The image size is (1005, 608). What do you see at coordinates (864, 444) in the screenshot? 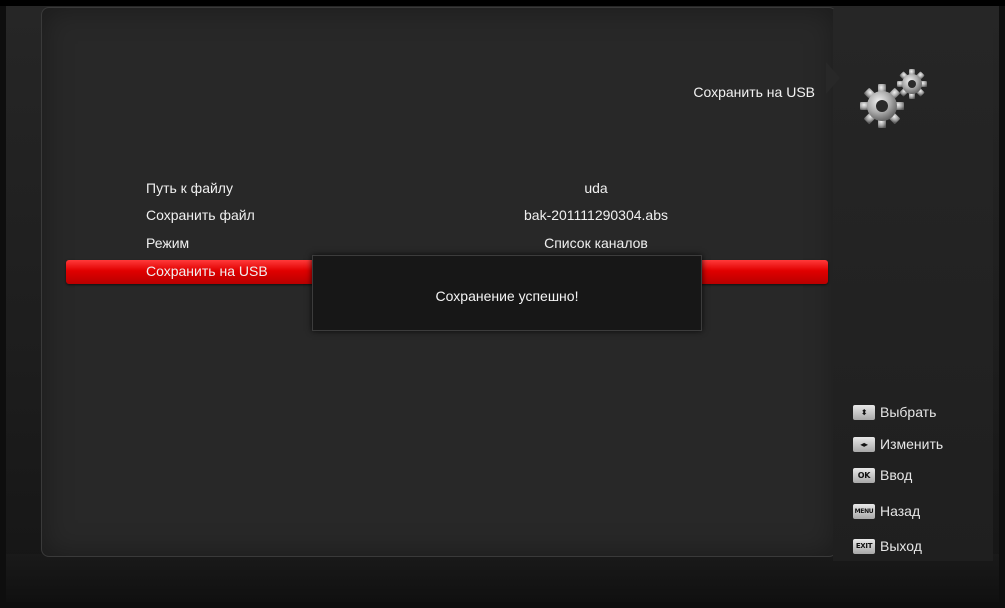
I see `left-right-arrows-icon: ◂▸` at bounding box center [864, 444].